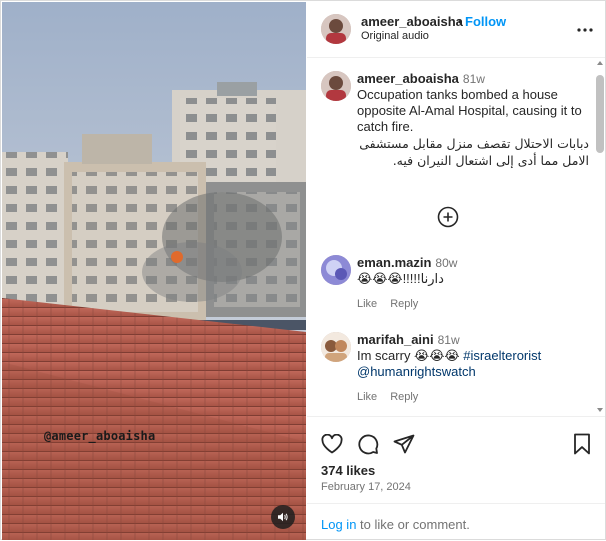  I want to click on share-icon, so click(404, 444).